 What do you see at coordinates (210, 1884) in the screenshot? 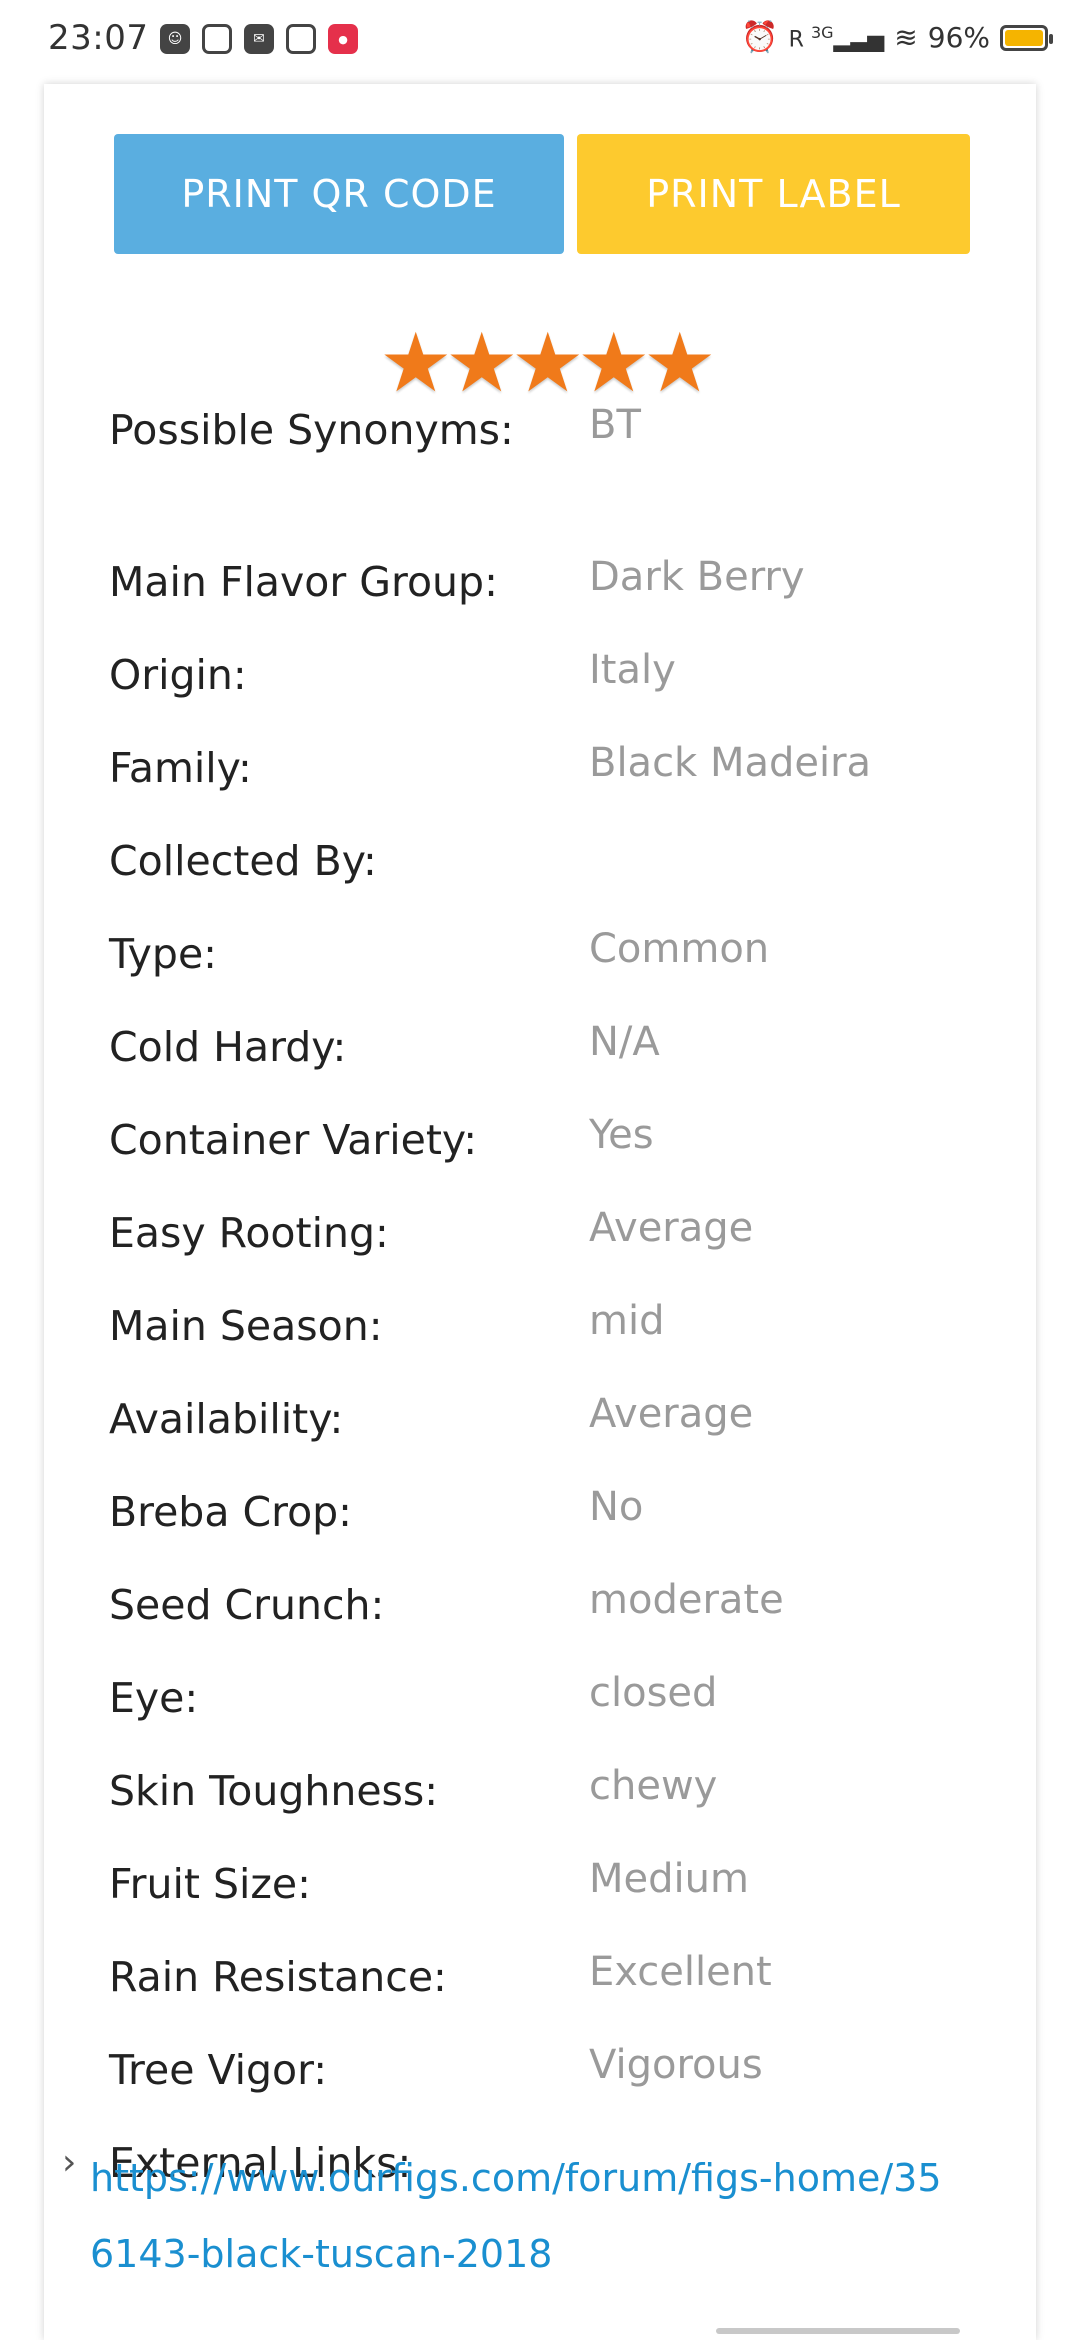
I see `detail-label: Fruit Size:` at bounding box center [210, 1884].